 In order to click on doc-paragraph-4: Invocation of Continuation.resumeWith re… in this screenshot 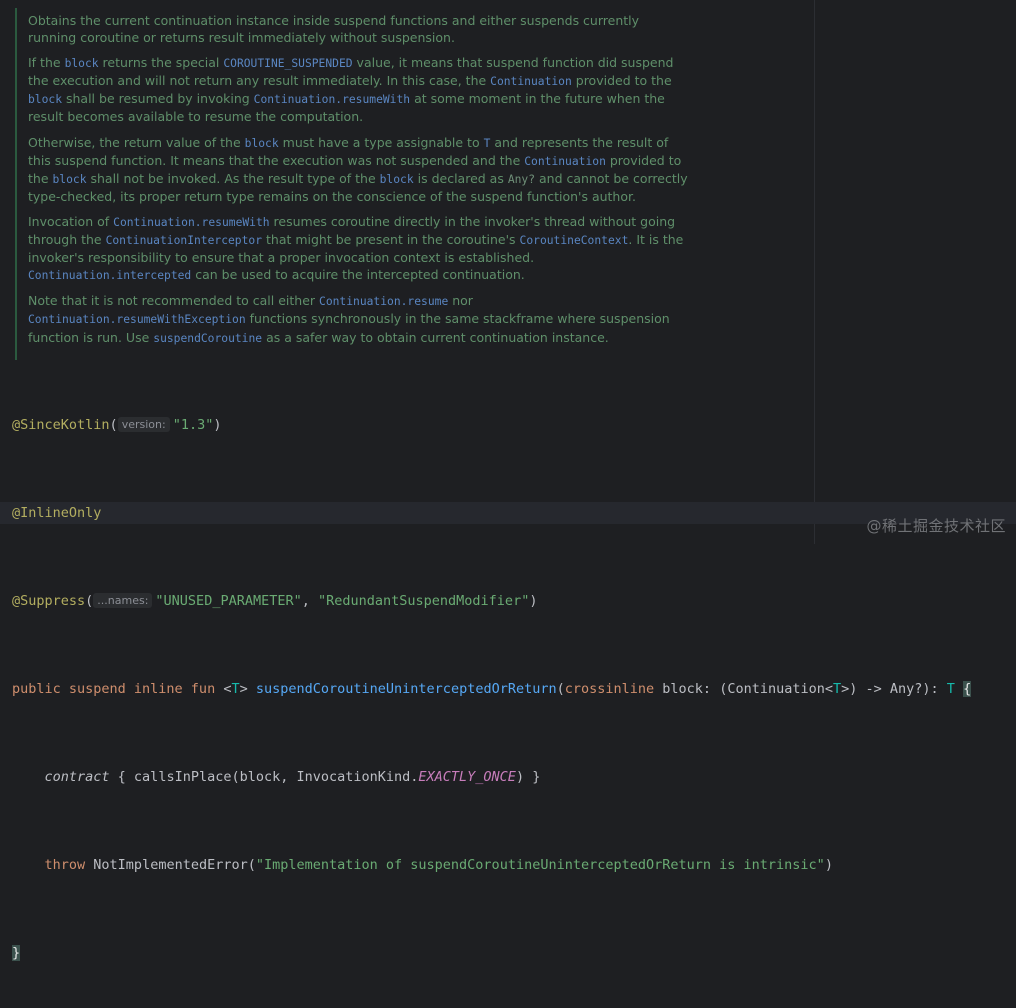, I will do `click(356, 248)`.